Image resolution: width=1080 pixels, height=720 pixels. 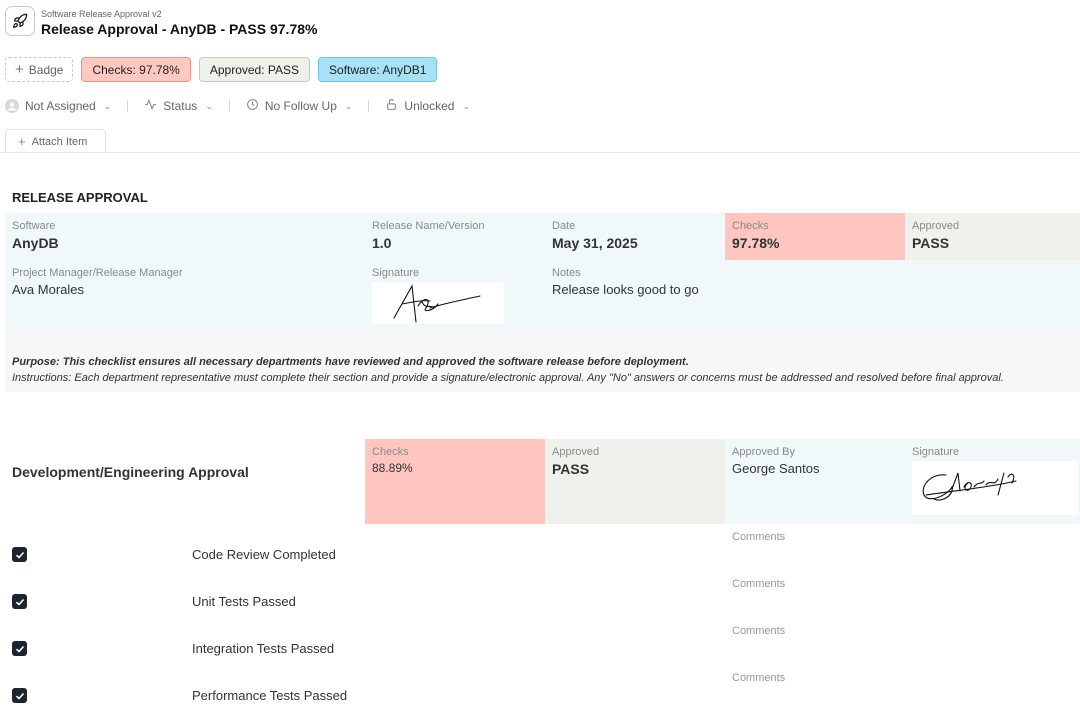 I want to click on notes-label: Notes, so click(x=566, y=273).